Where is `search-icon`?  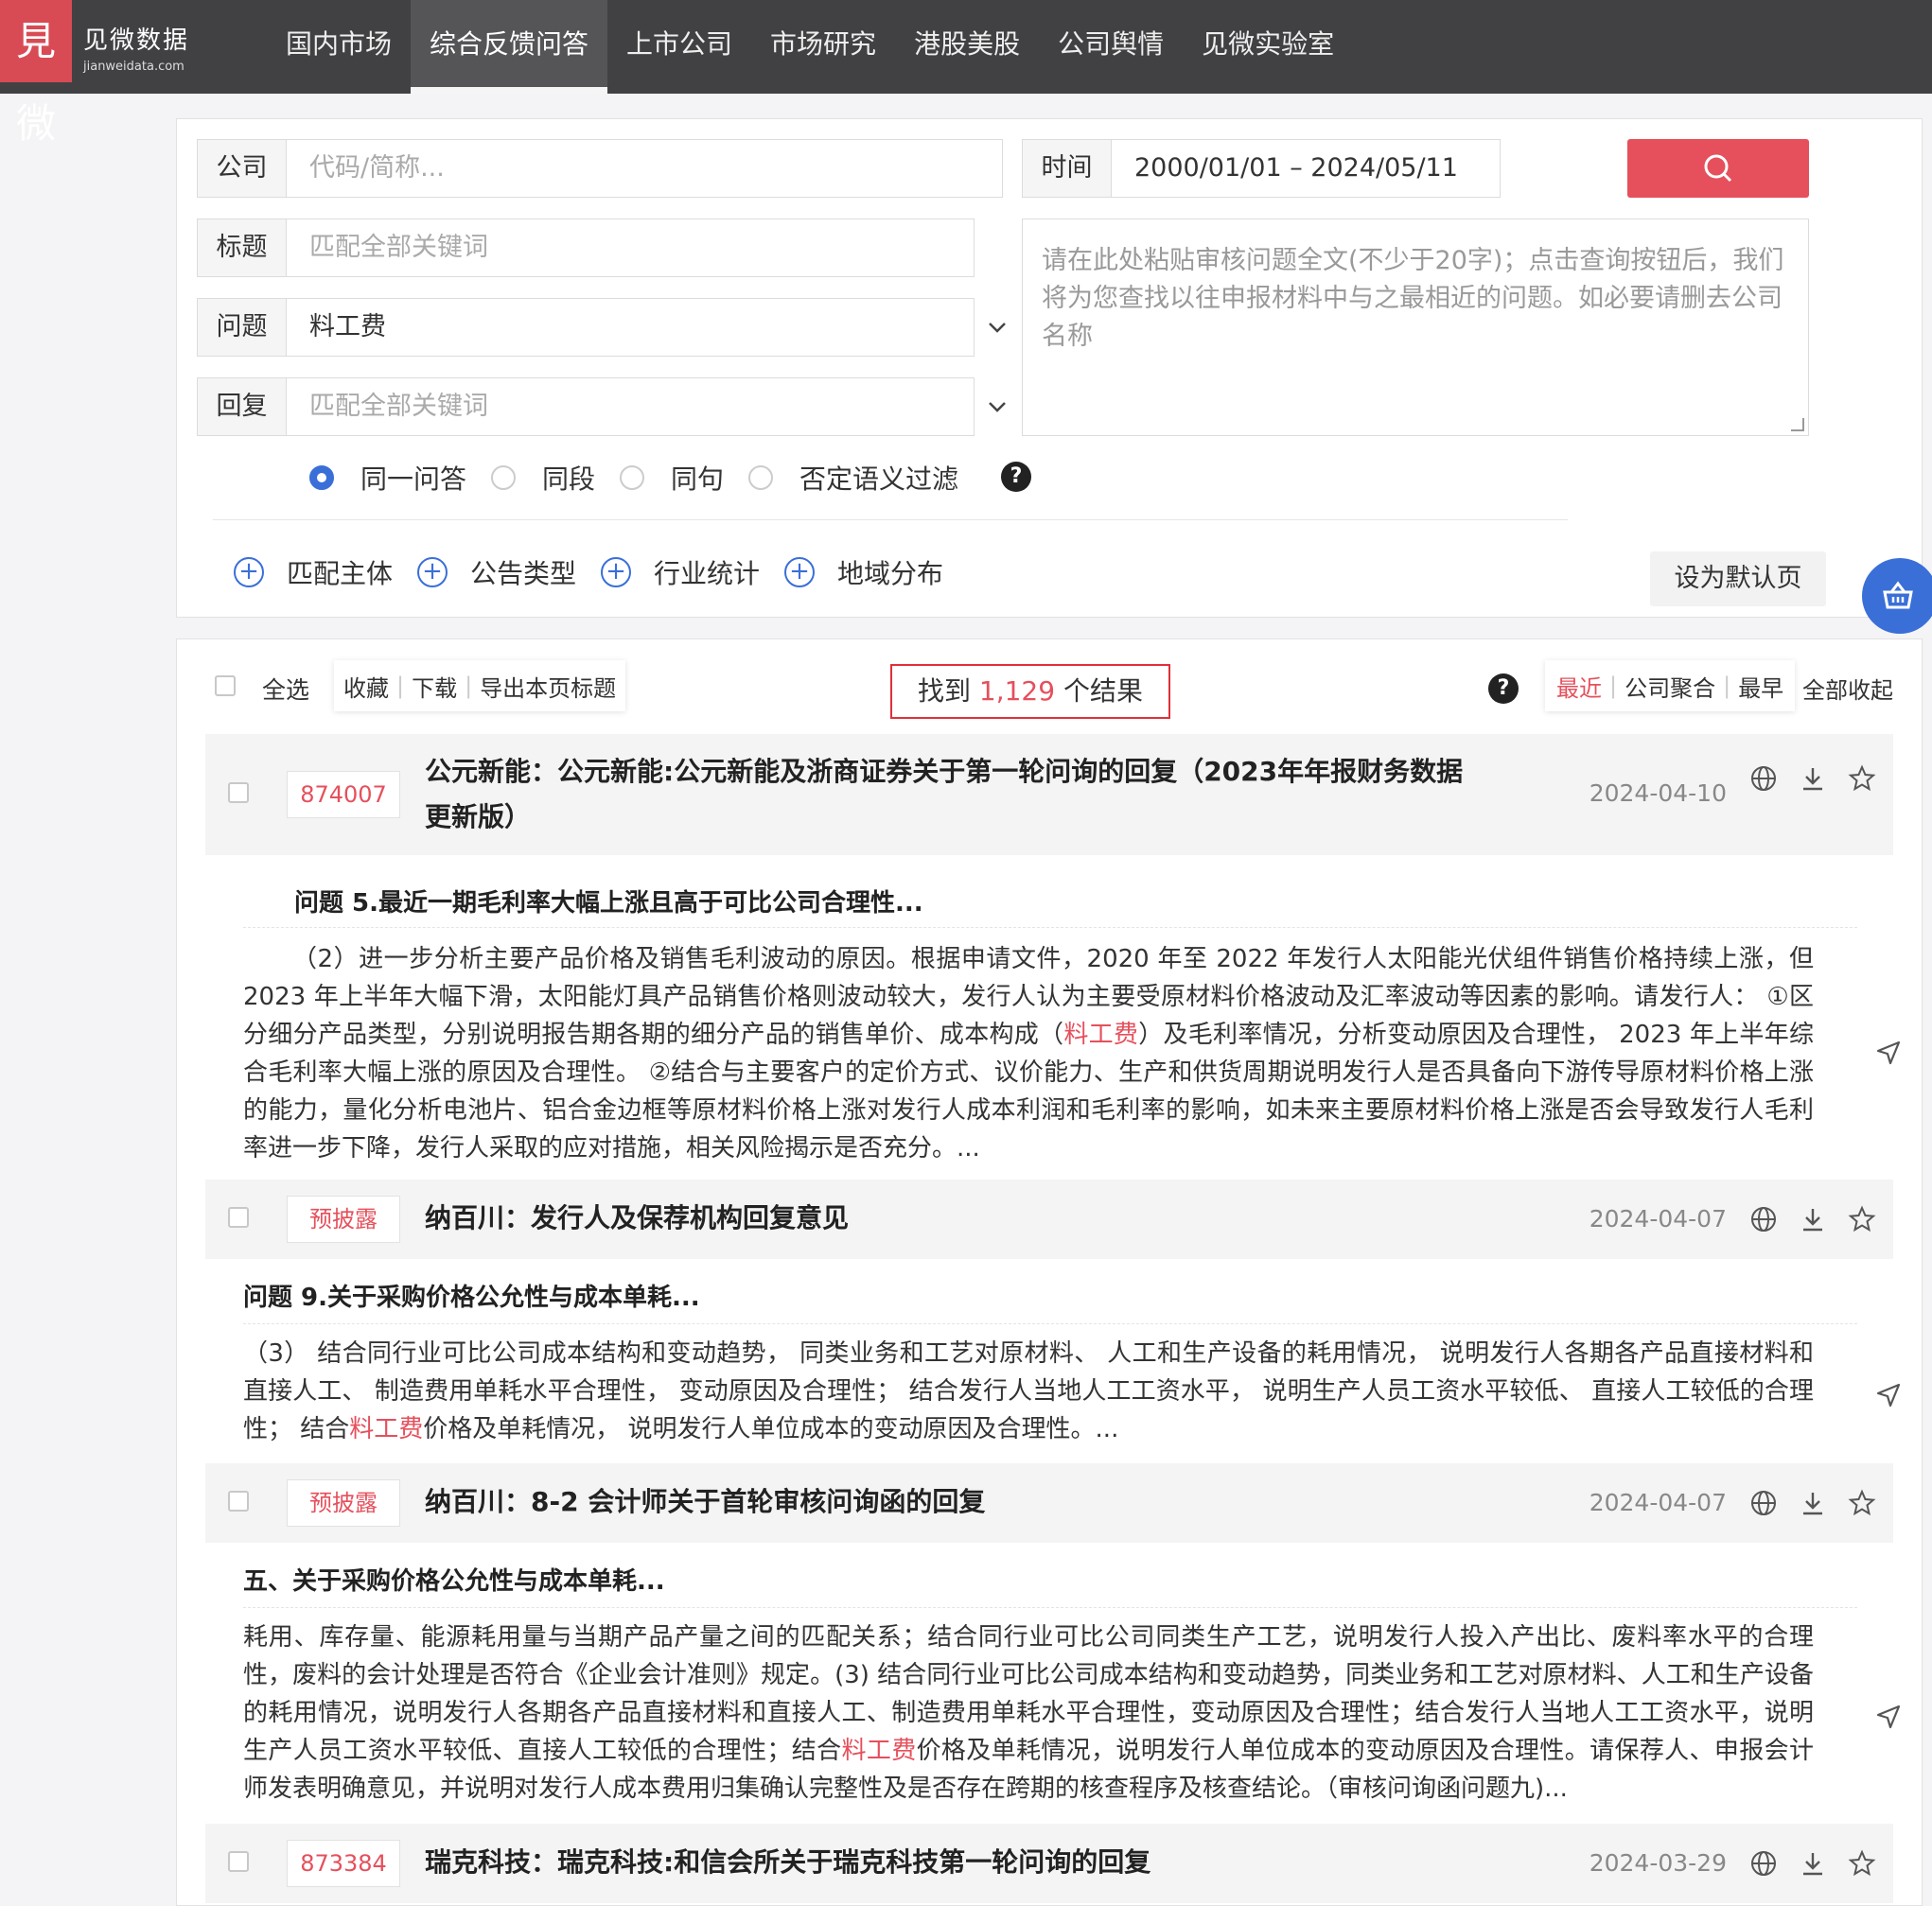
search-icon is located at coordinates (1718, 169).